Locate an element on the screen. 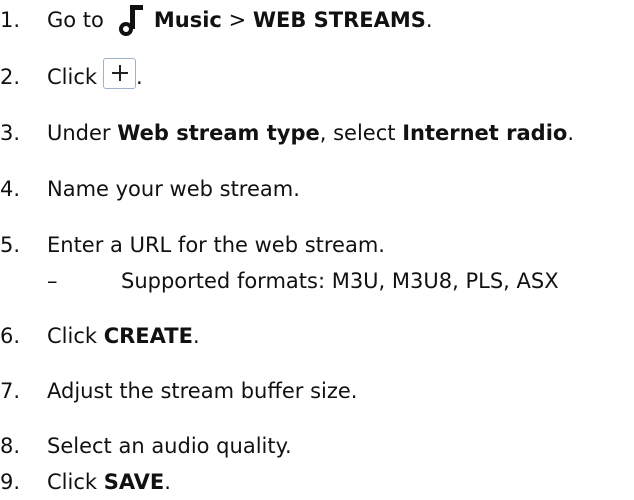 This screenshot has width=634, height=500. step-2: 2. Click . is located at coordinates (317, 76).